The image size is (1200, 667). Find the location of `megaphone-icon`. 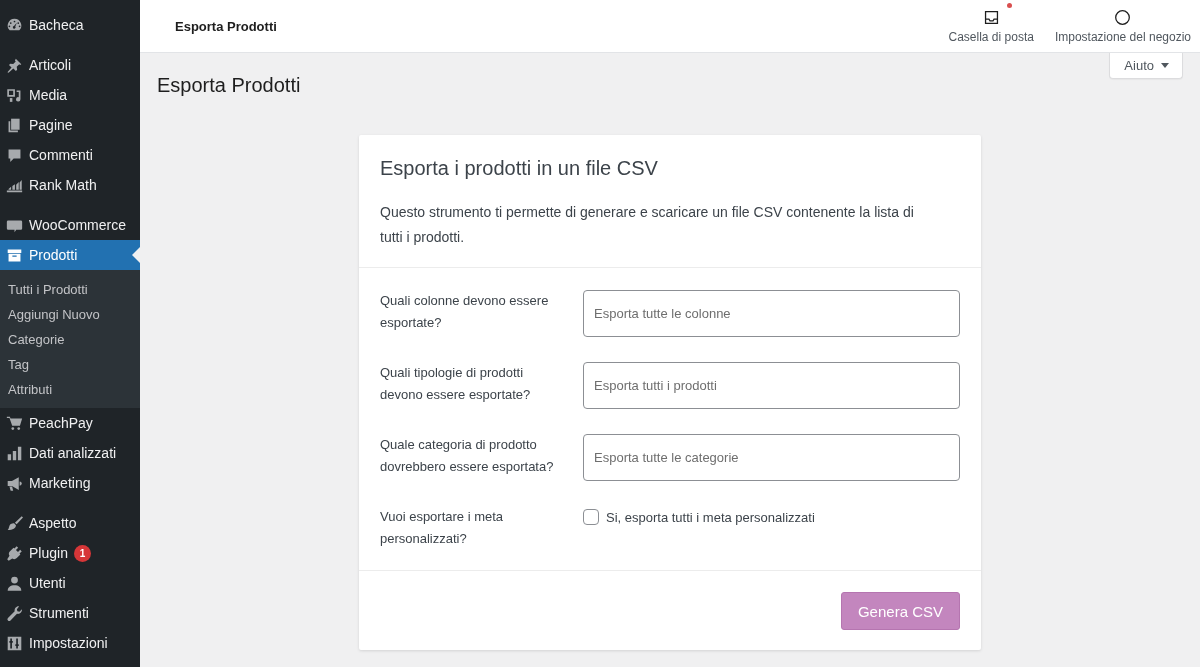

megaphone-icon is located at coordinates (14, 483).